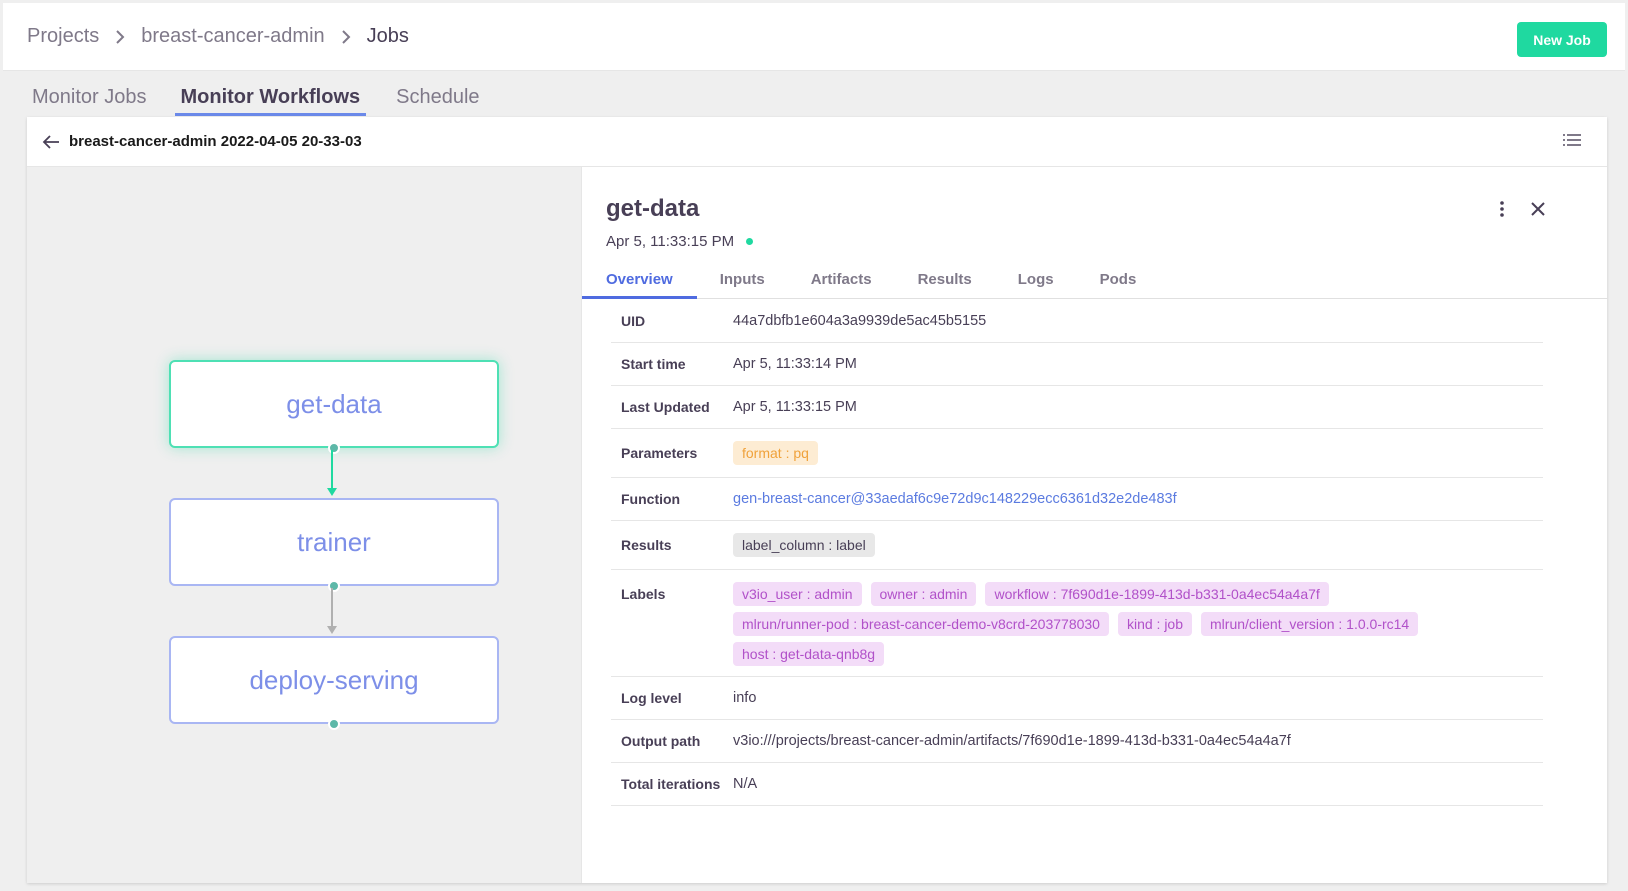  What do you see at coordinates (797, 594) in the screenshot?
I see `label-chip: v3io_user : admin` at bounding box center [797, 594].